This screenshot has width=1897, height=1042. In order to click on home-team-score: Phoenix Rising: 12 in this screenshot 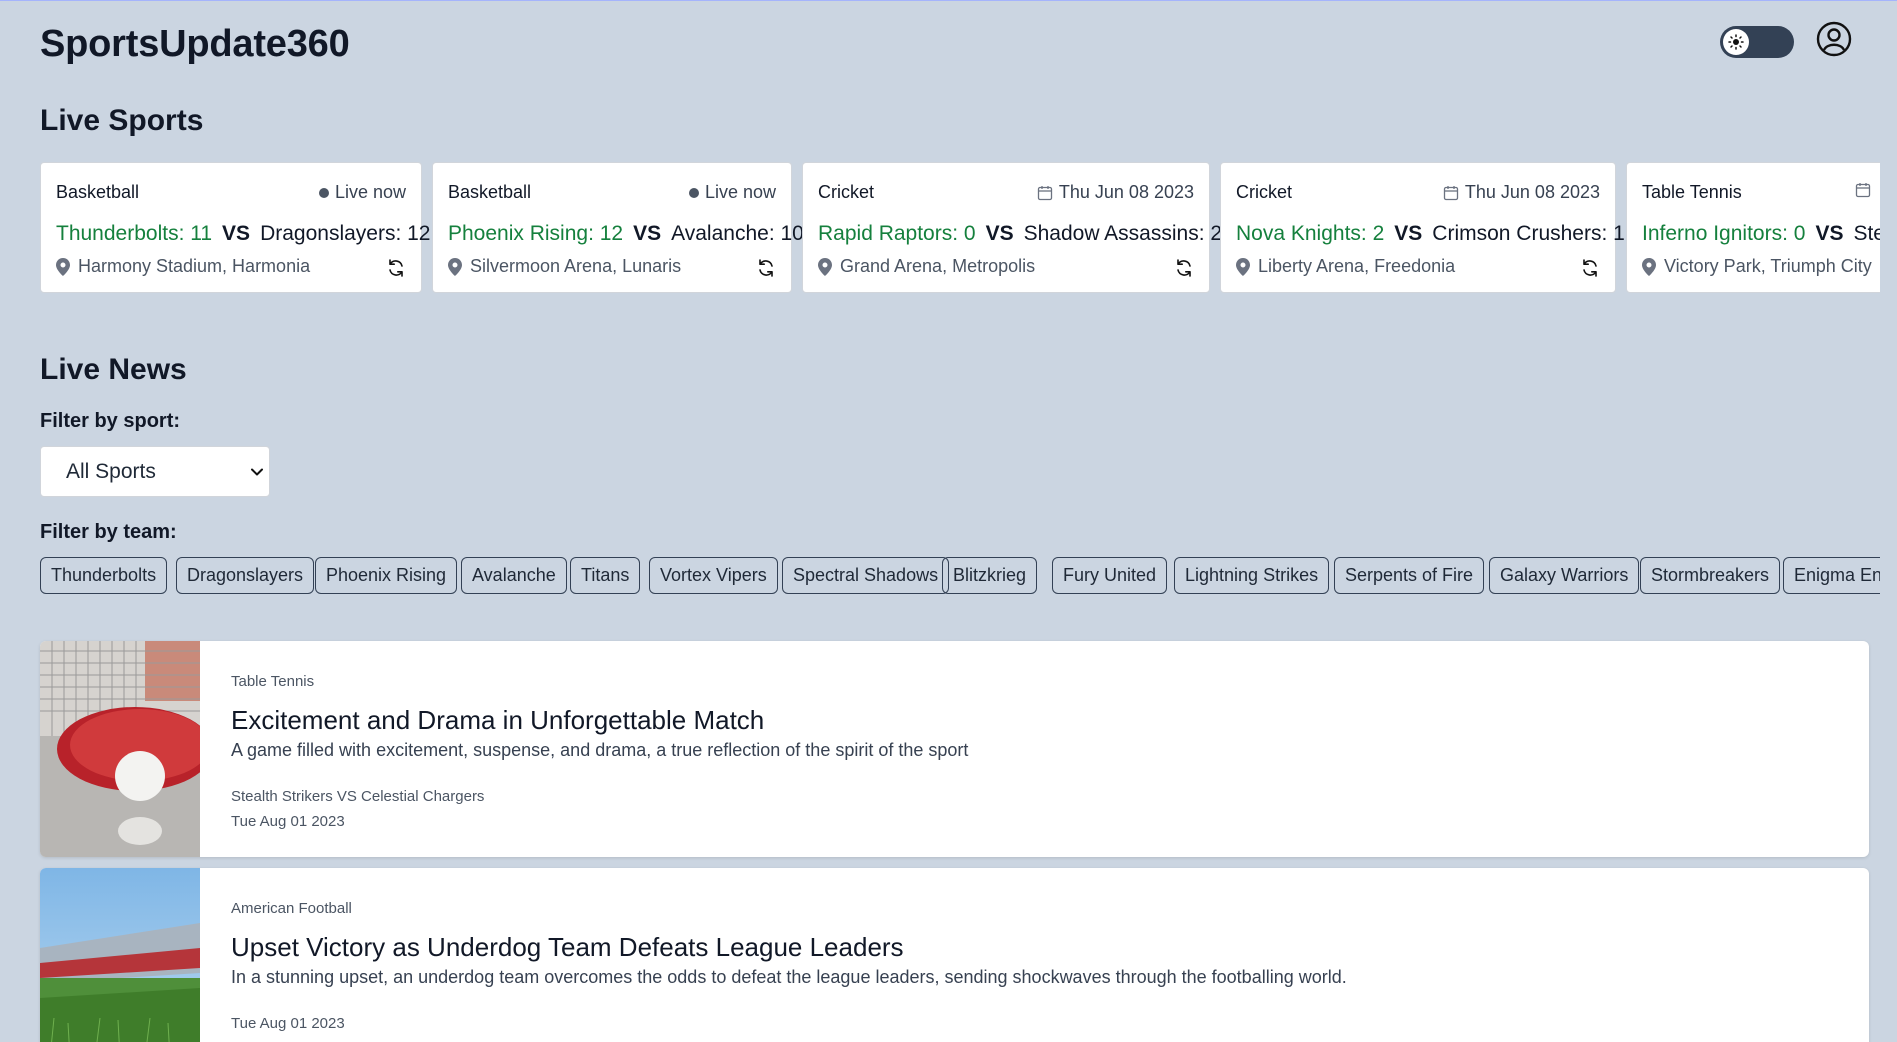, I will do `click(536, 233)`.